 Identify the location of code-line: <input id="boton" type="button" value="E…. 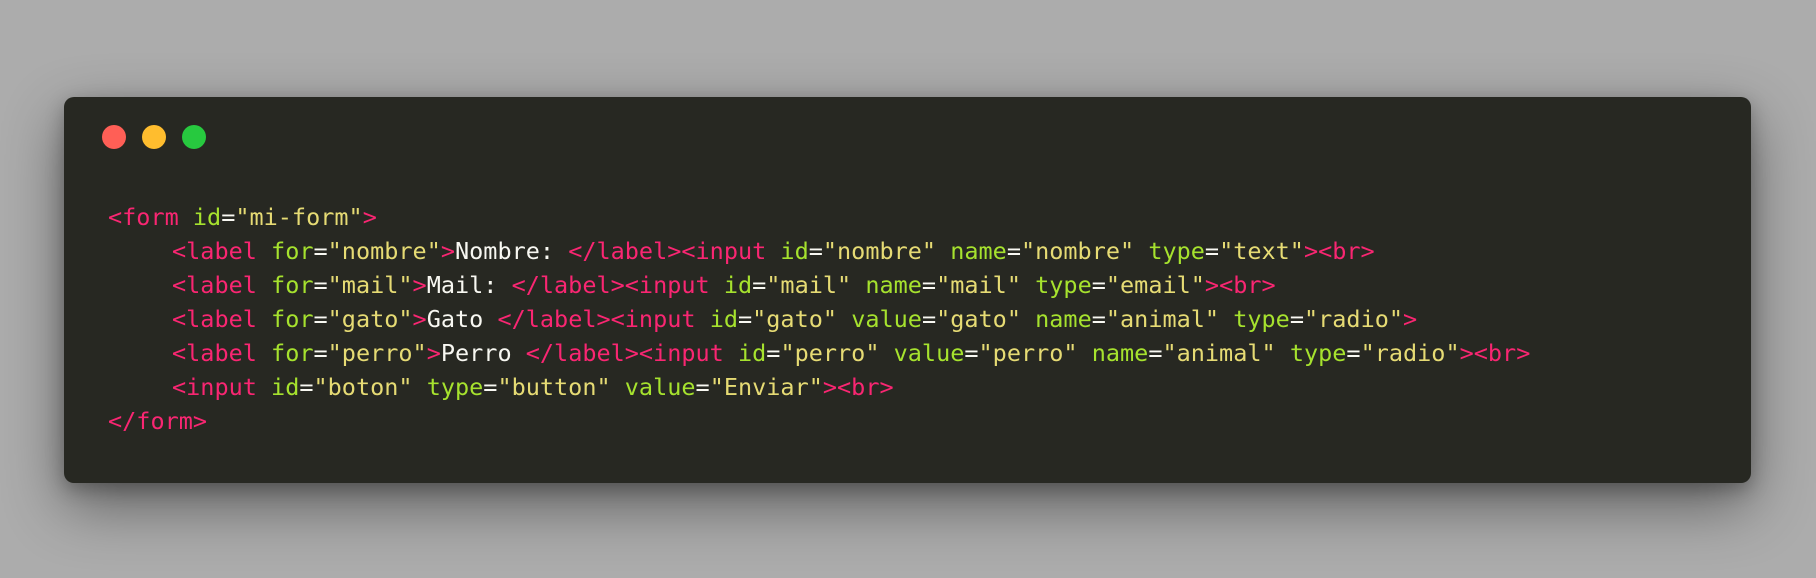
(819, 387).